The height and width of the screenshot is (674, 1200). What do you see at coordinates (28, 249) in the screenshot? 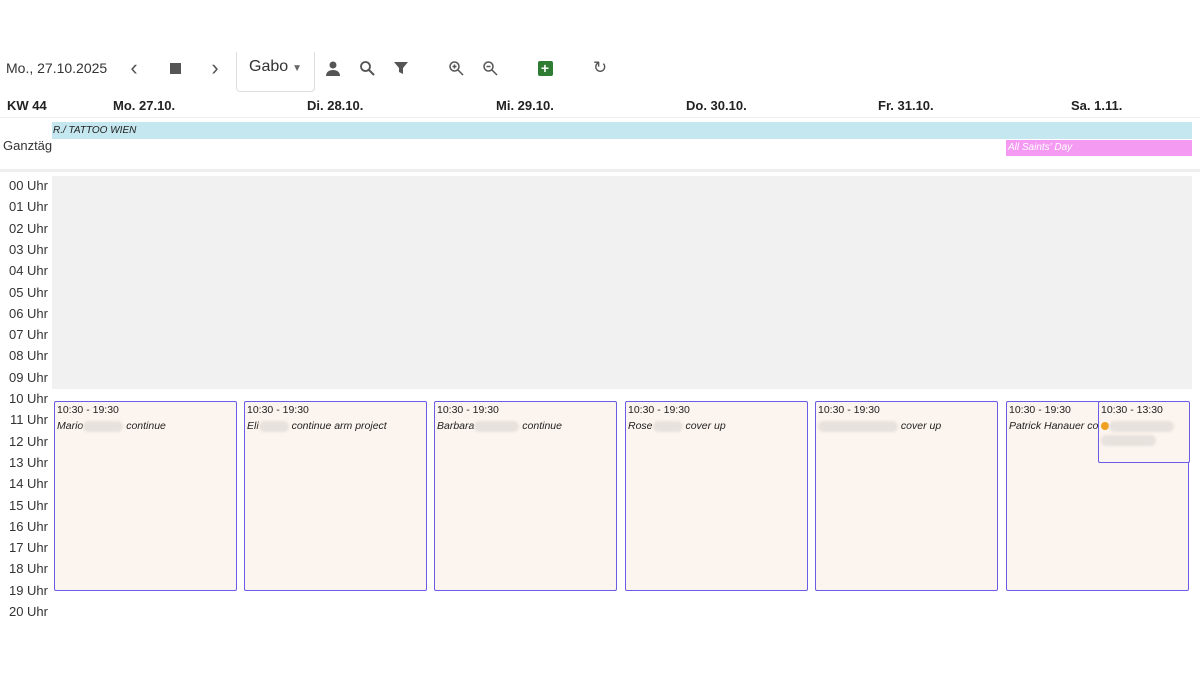
I see `hour-label: 03 Uhr` at bounding box center [28, 249].